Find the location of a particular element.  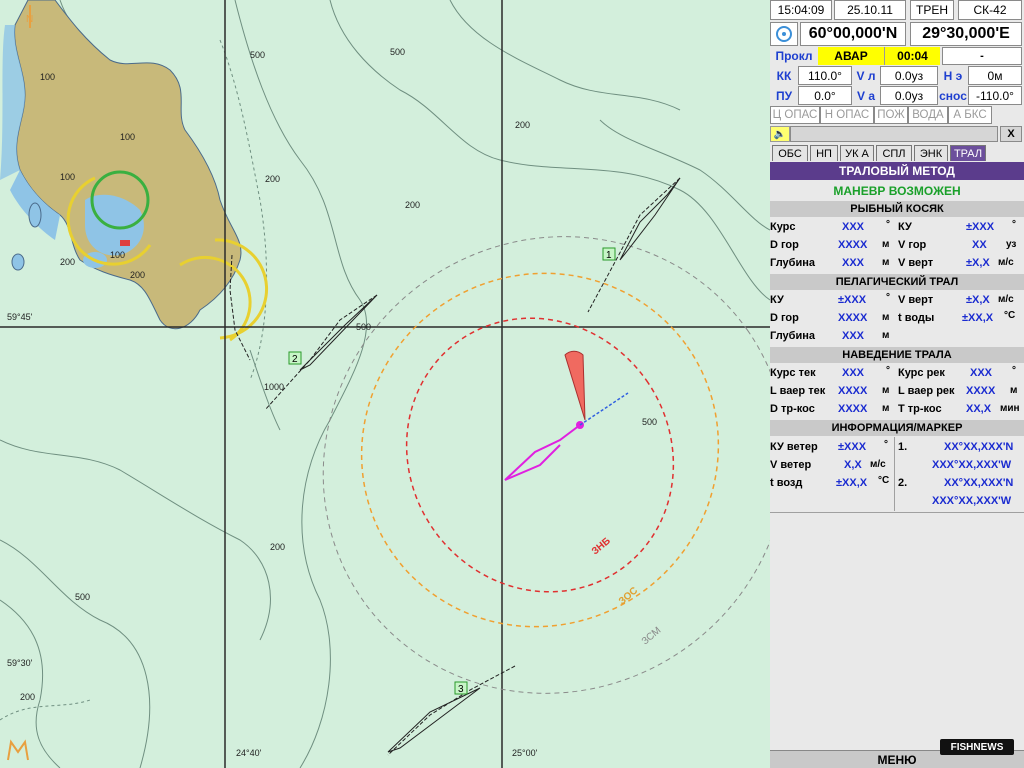

fish-row-3: Глубина XXX м V верт ±X,X м/с is located at coordinates (892, 263).